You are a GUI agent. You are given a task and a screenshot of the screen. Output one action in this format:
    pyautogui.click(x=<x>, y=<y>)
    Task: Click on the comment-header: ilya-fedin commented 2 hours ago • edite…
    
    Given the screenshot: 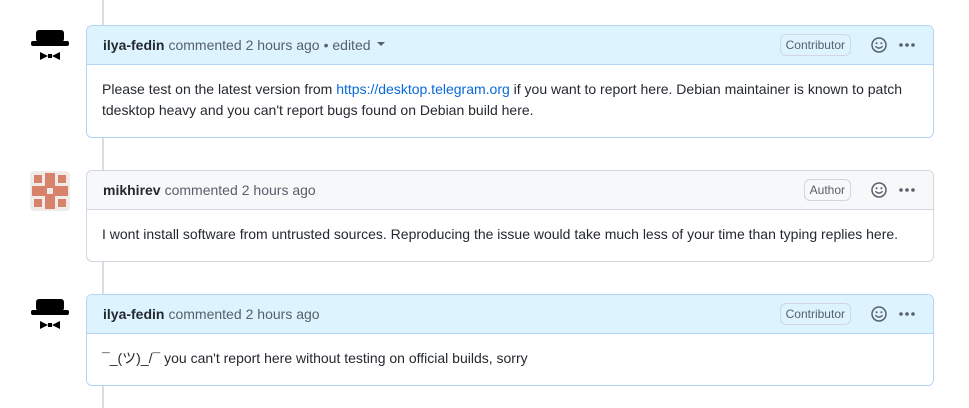 What is the action you would take?
    pyautogui.click(x=510, y=45)
    